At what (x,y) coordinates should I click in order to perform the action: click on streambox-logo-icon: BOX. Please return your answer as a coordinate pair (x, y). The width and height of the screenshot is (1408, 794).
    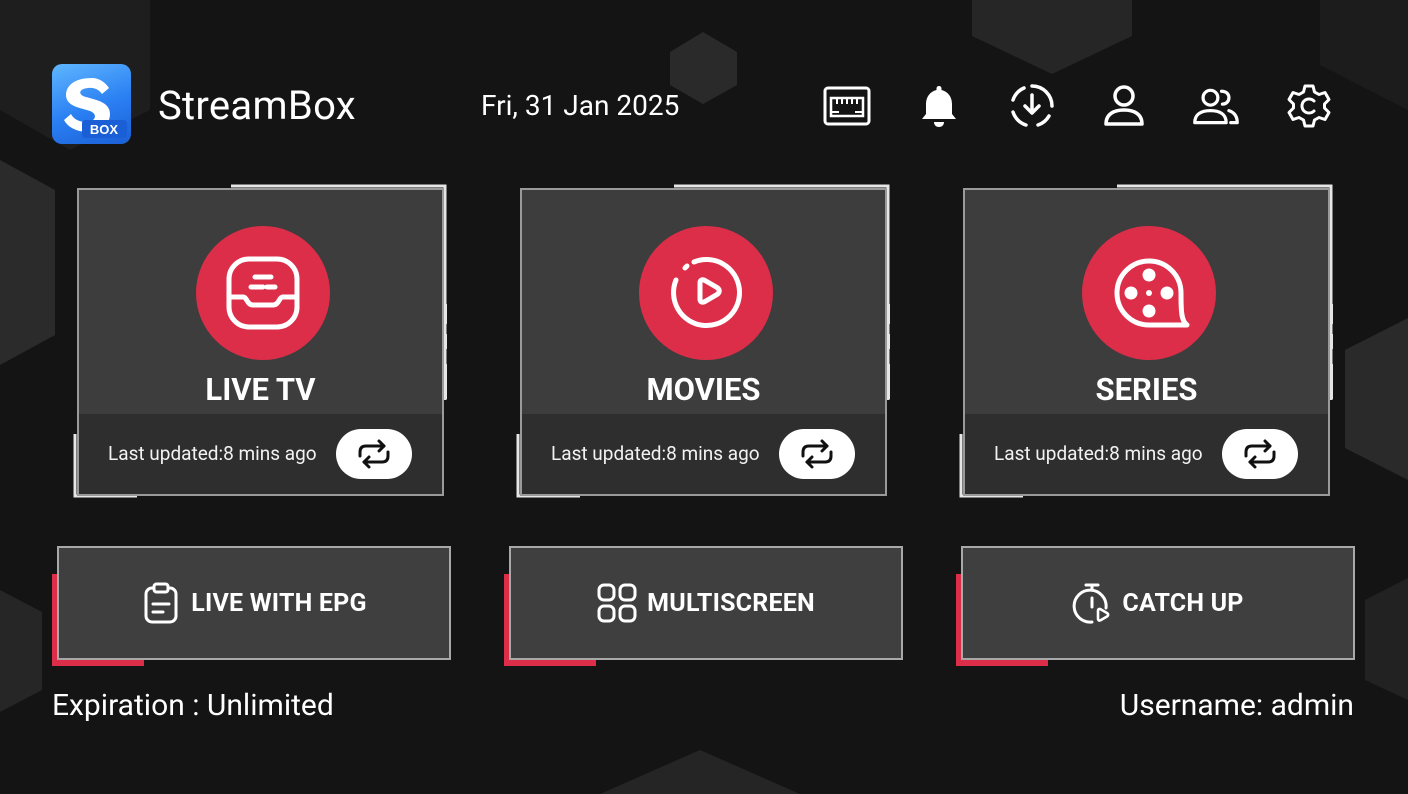
    Looking at the image, I should click on (95, 108).